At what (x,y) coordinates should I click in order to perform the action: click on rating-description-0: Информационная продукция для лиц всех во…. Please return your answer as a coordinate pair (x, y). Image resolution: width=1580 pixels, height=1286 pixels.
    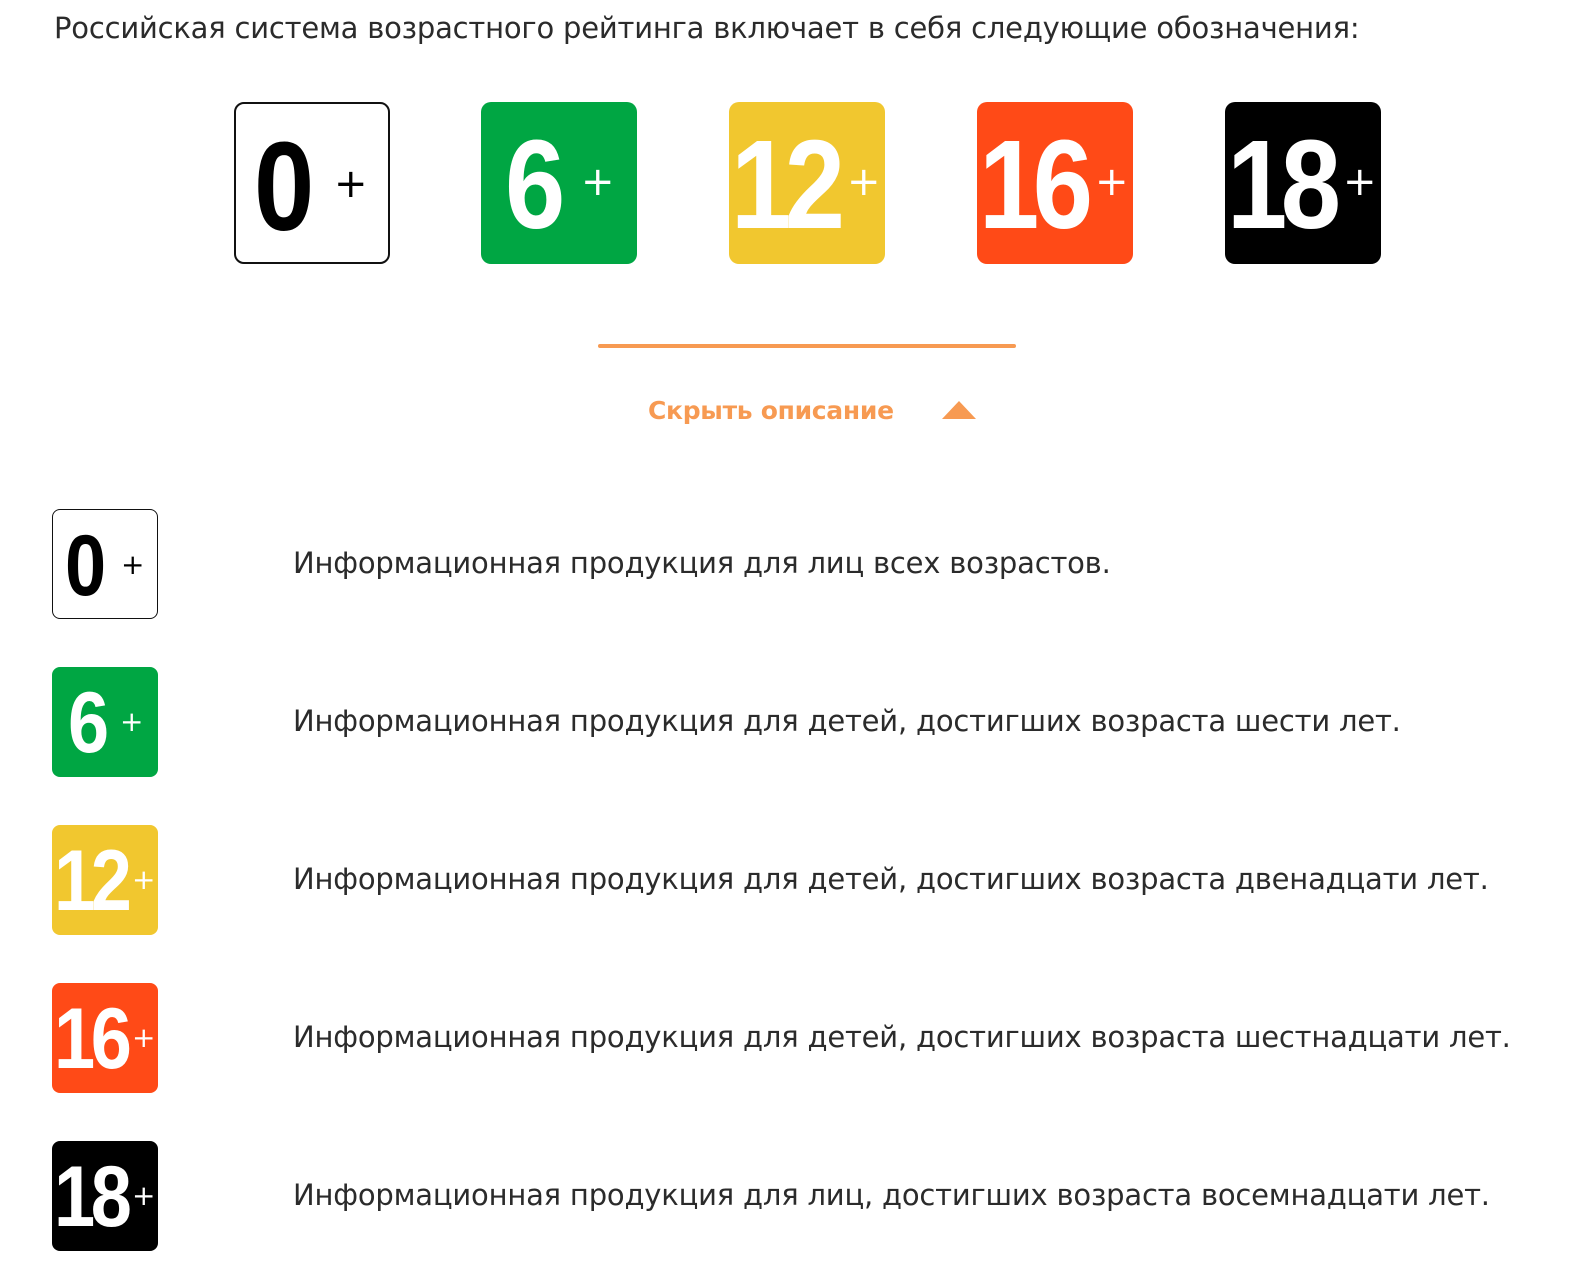
    Looking at the image, I should click on (702, 563).